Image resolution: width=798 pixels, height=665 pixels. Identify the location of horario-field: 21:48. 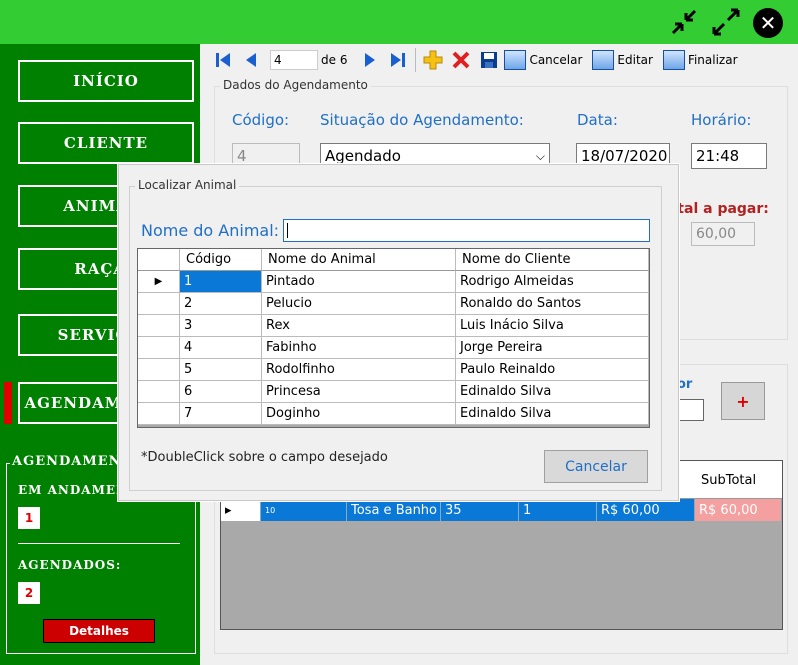
(729, 156).